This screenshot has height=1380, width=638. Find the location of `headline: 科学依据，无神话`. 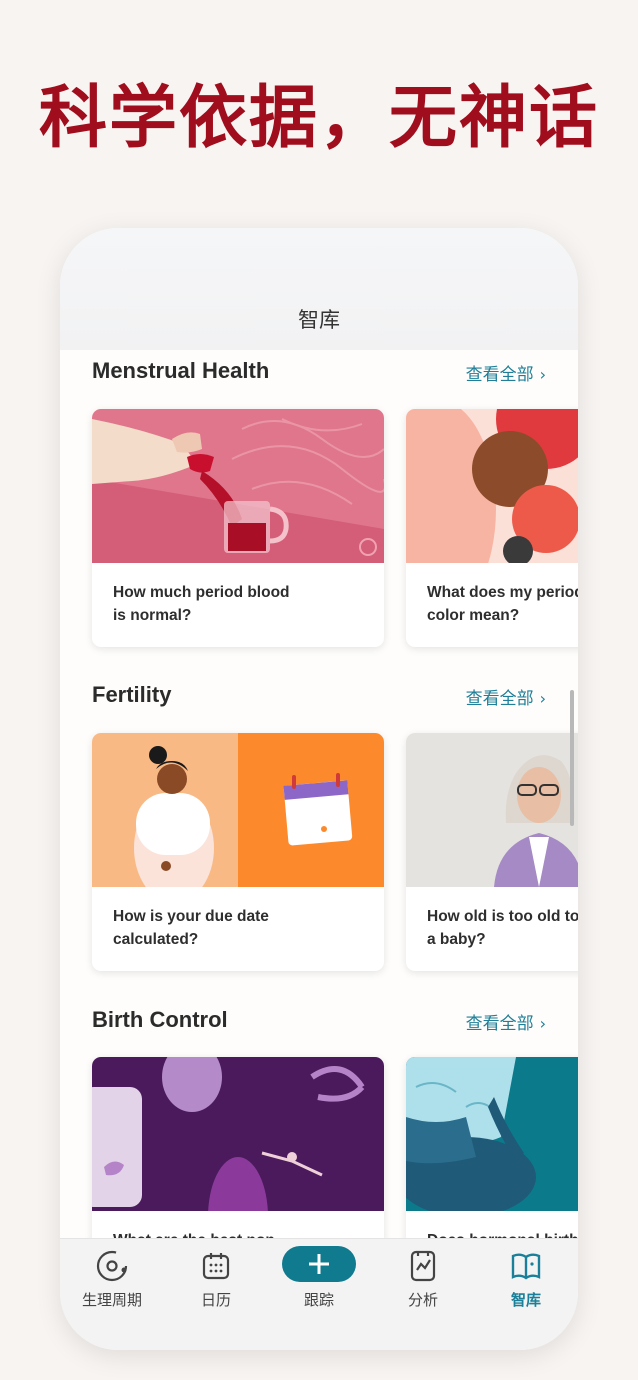

headline: 科学依据，无神话 is located at coordinates (318, 118).